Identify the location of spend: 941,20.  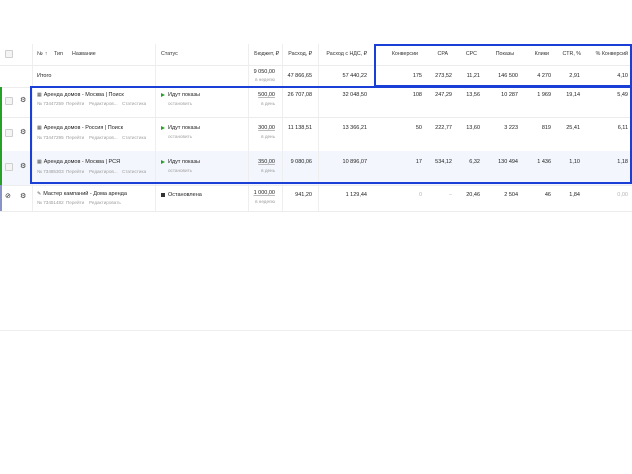
(303, 195).